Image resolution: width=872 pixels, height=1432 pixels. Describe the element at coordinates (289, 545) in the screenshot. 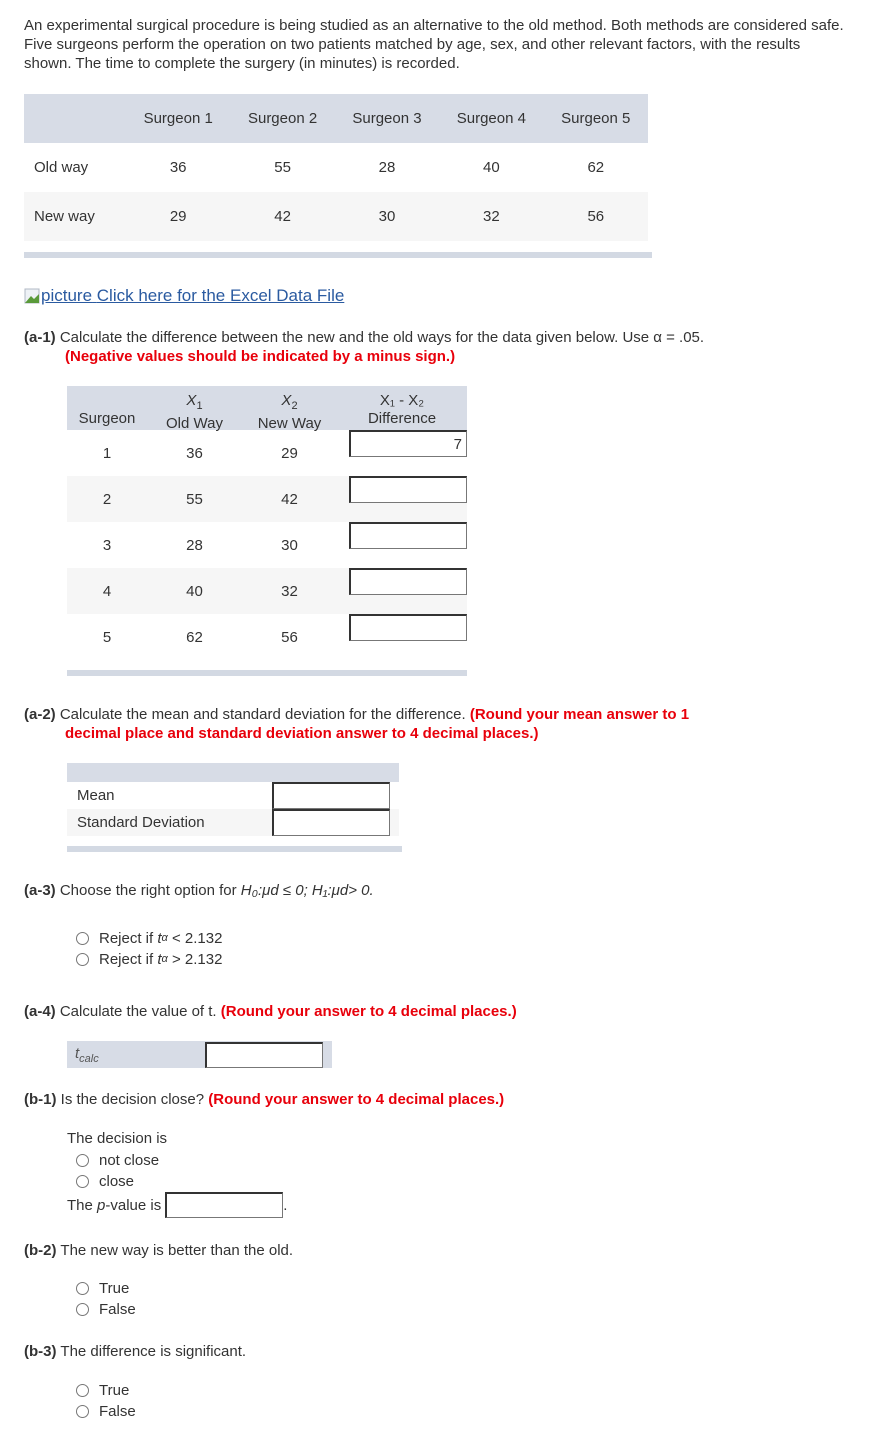

I see `new-way-cell: 30` at that location.